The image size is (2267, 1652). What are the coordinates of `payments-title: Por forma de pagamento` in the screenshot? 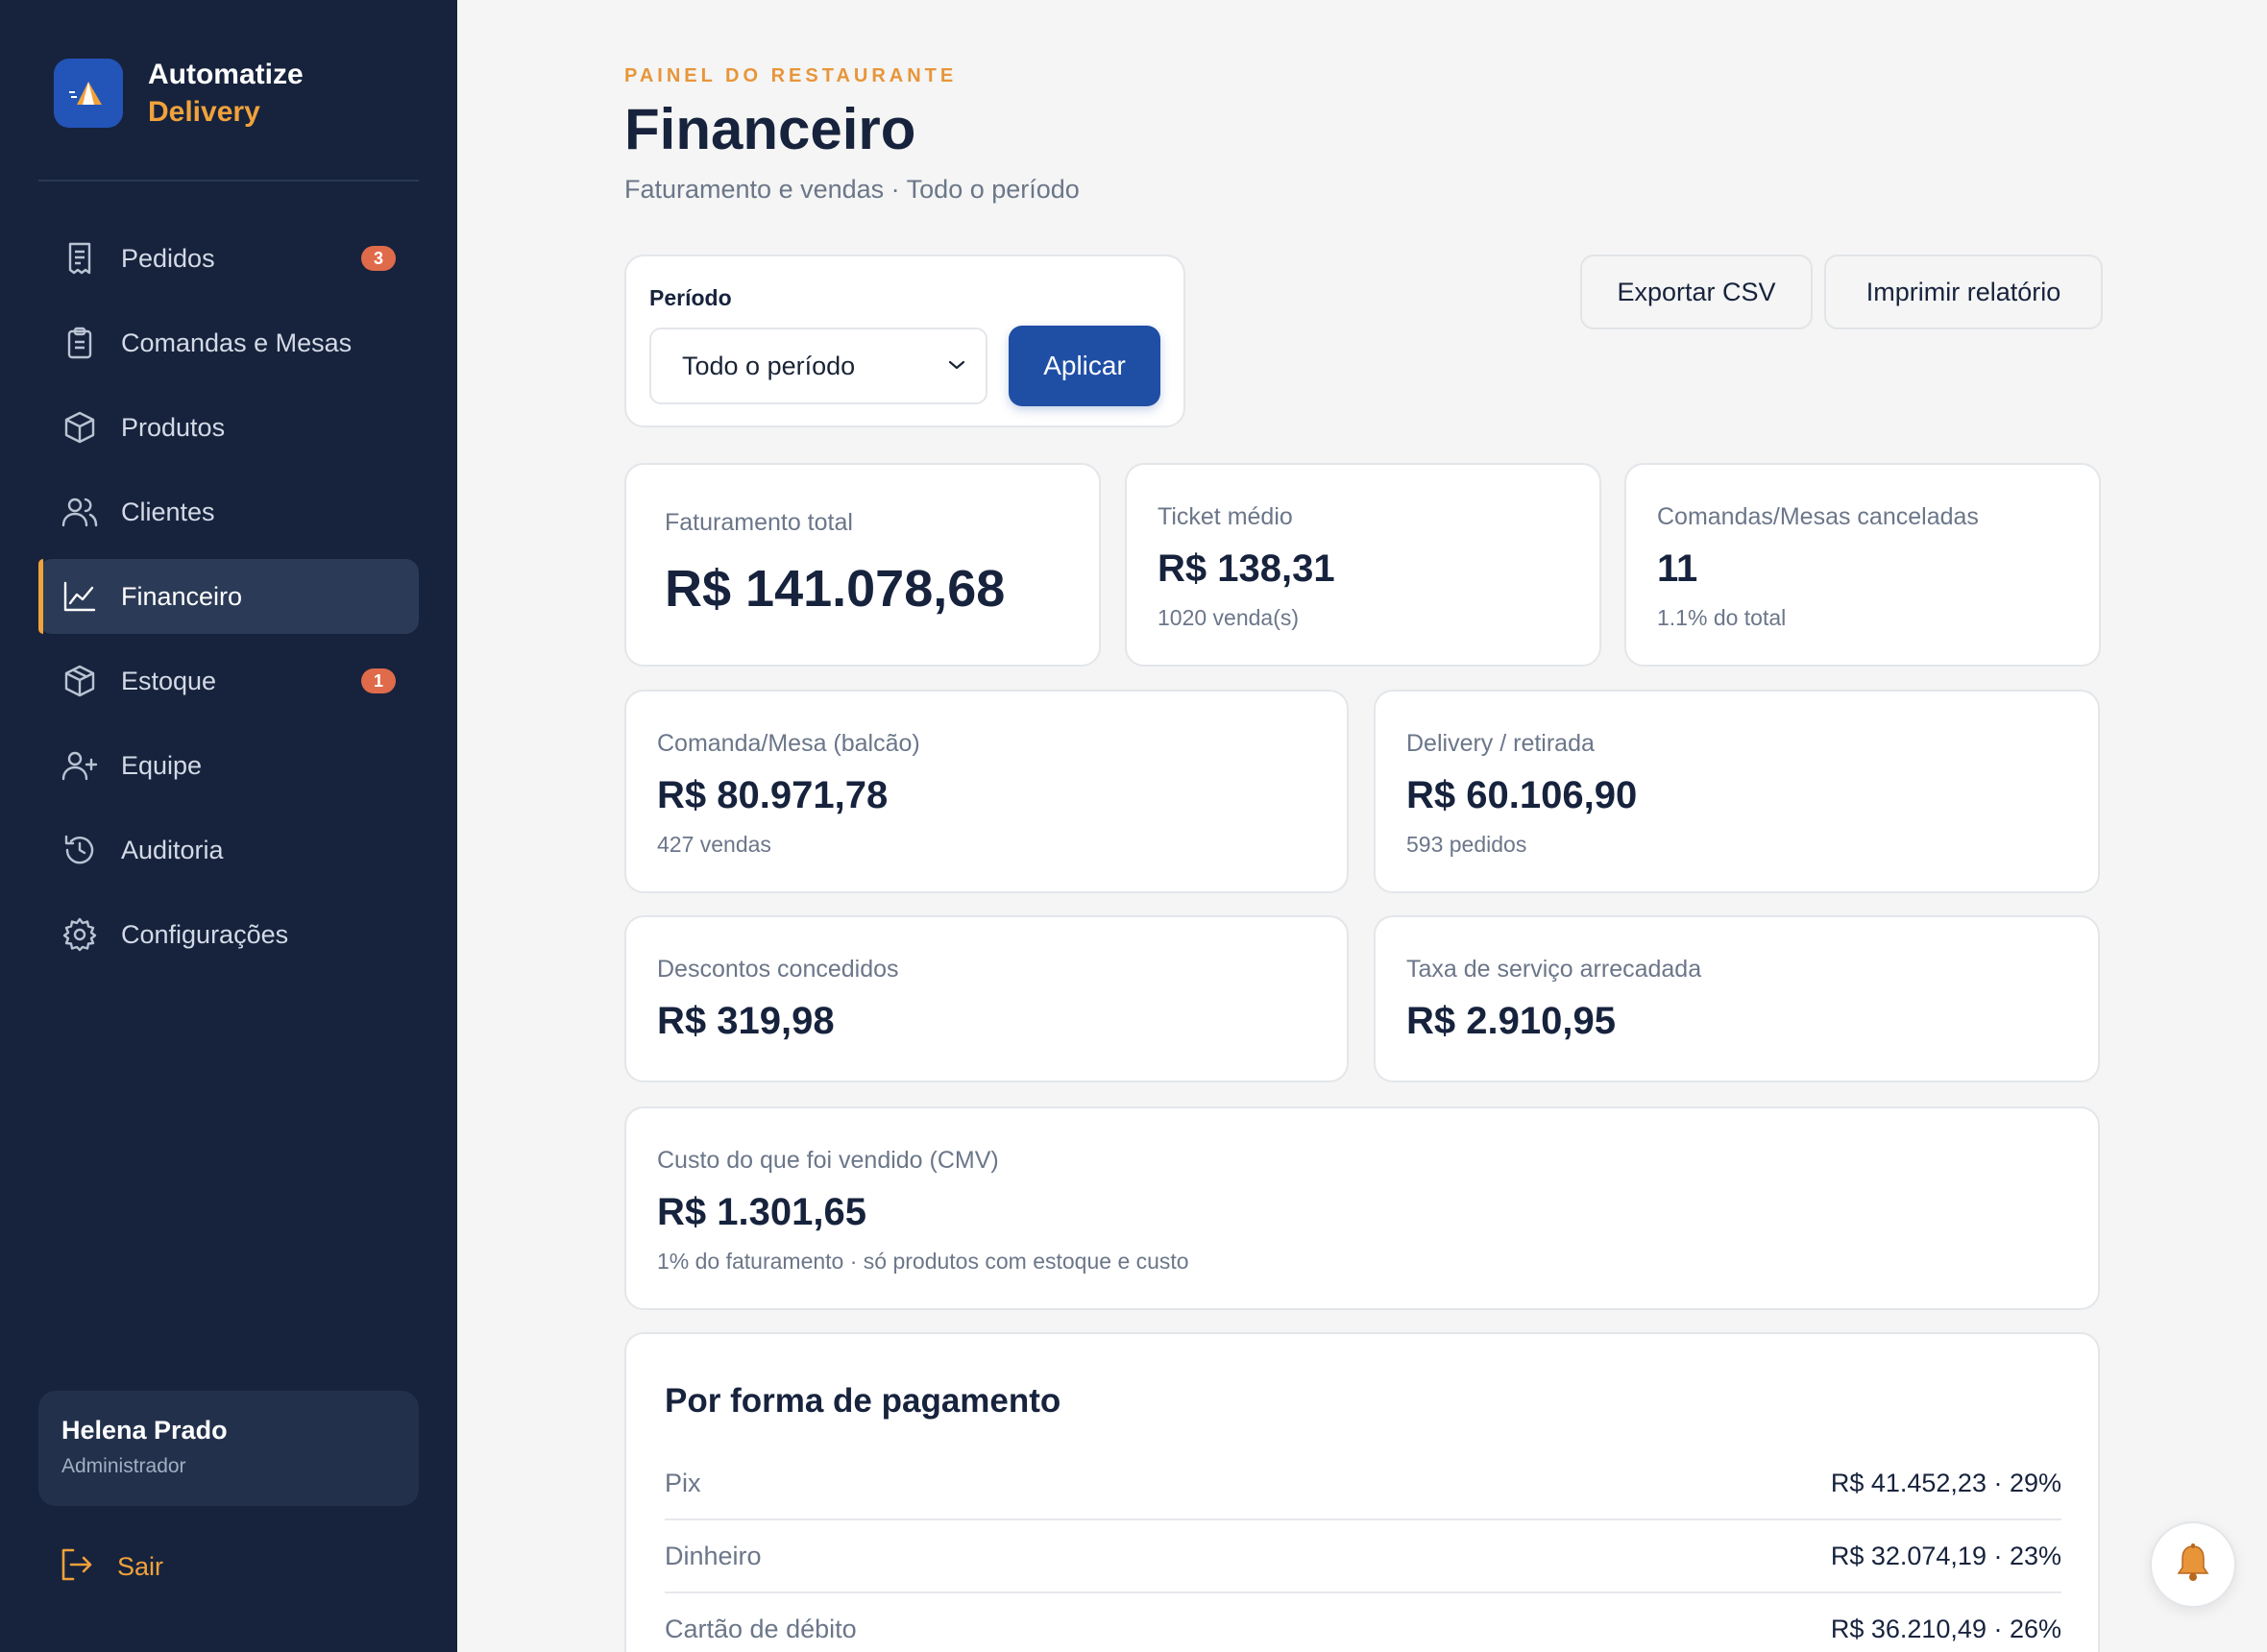 It's located at (863, 1401).